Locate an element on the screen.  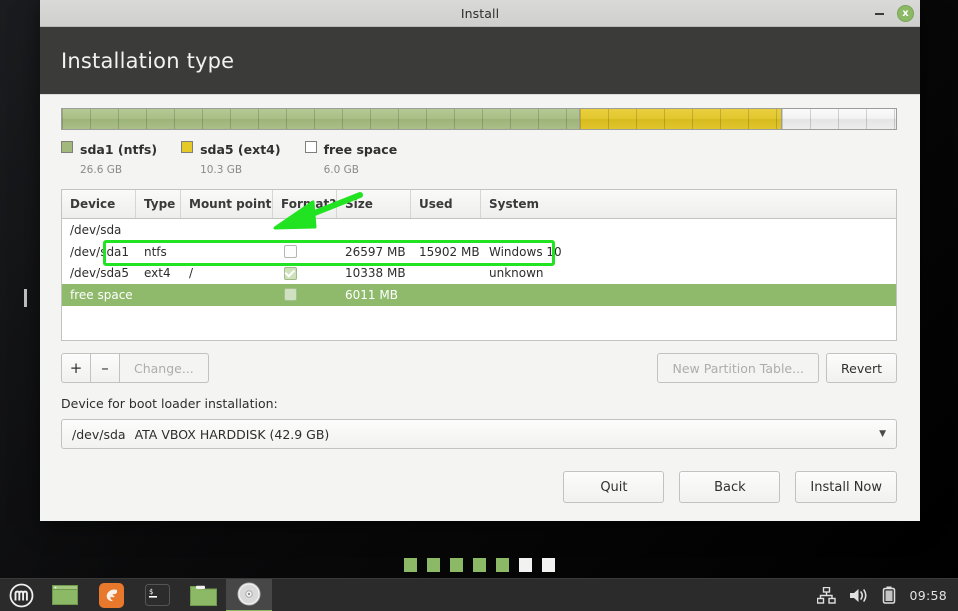
add-partition-button: + is located at coordinates (76, 368).